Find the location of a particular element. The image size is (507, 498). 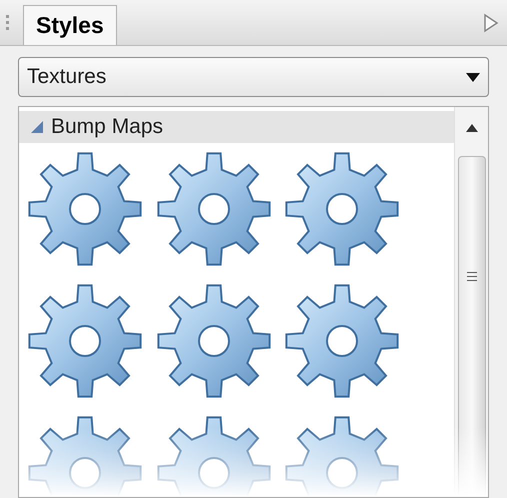

expand-arrow-icon is located at coordinates (491, 22).